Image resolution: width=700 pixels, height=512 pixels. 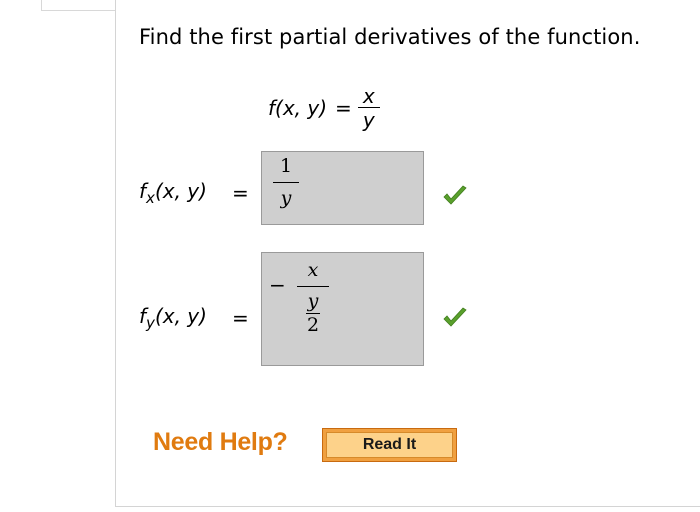 What do you see at coordinates (220, 442) in the screenshot?
I see `need-help-label: Need Help?` at bounding box center [220, 442].